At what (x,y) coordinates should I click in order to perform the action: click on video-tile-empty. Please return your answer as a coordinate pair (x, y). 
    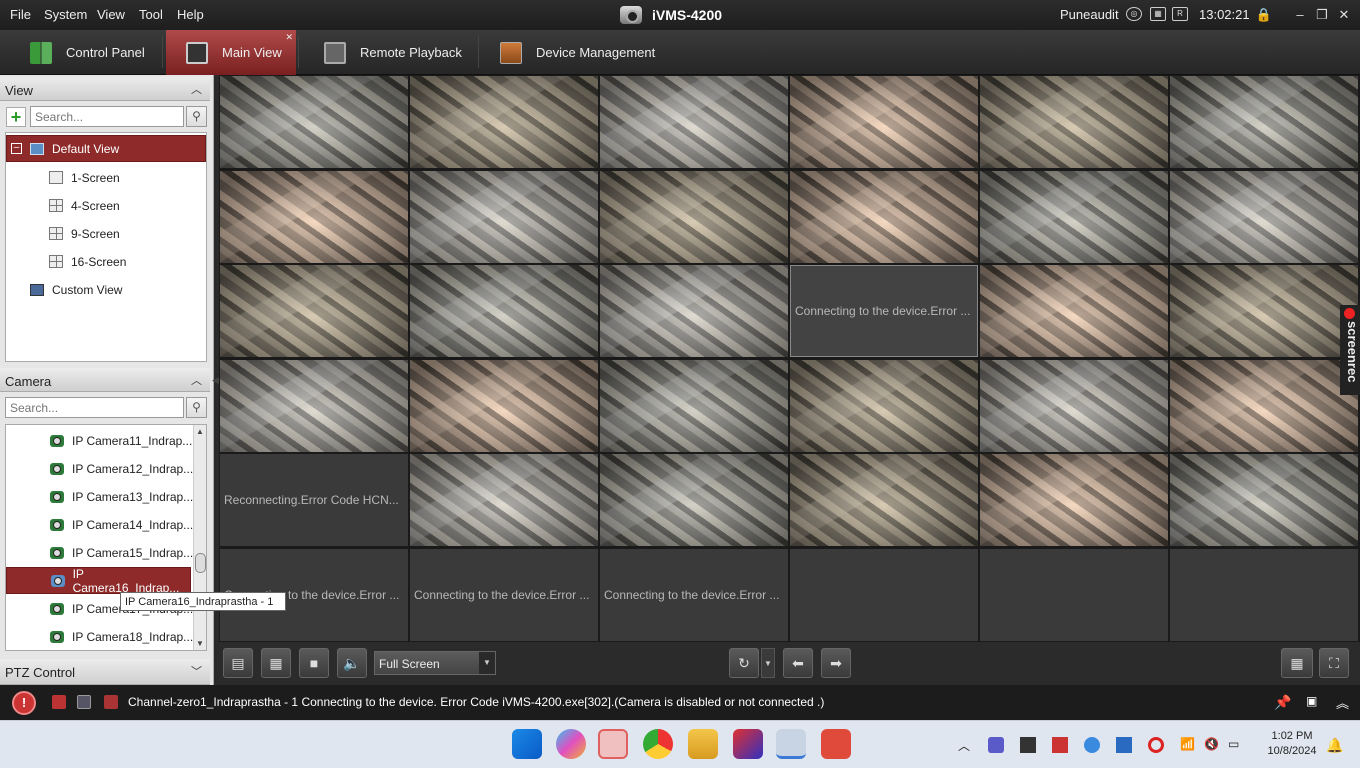
    Looking at the image, I should click on (1264, 595).